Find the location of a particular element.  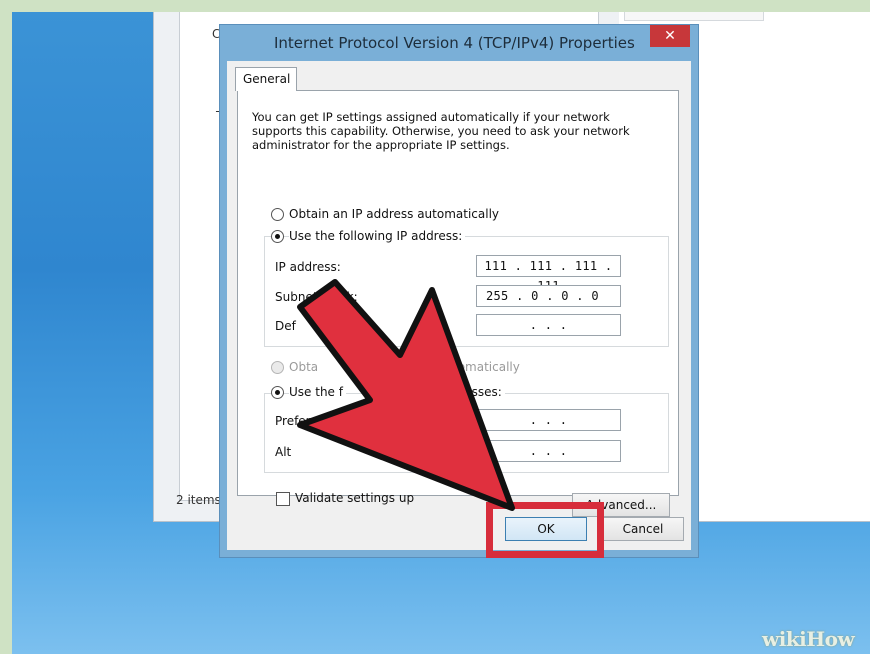

radio-use-dns-label: Use the f is located at coordinates (317, 392).